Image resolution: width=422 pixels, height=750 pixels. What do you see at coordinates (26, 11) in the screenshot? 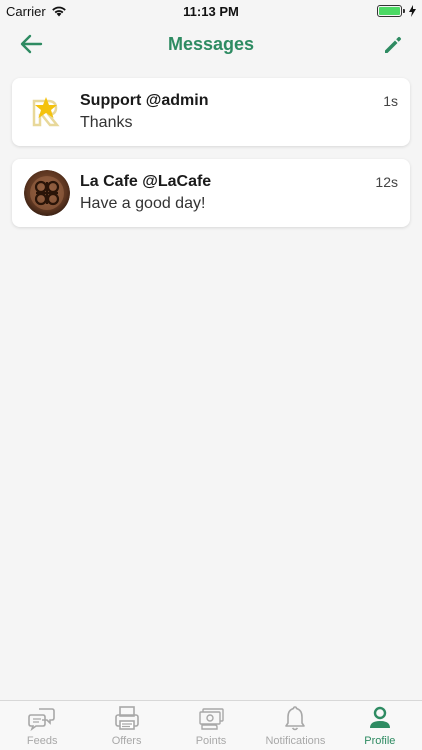
I see `carrier-label: Carrier` at bounding box center [26, 11].